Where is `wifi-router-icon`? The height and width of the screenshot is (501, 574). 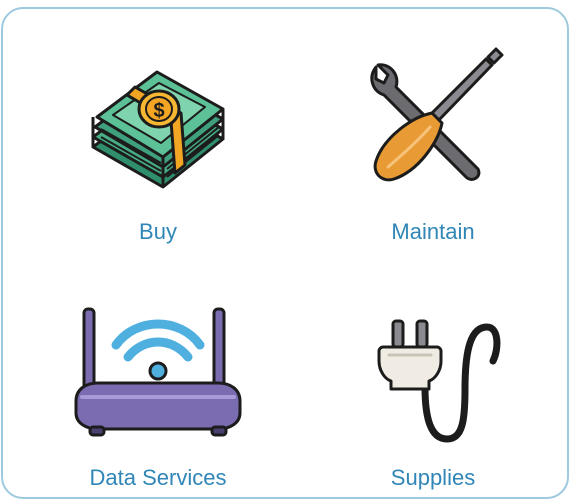 wifi-router-icon is located at coordinates (158, 372).